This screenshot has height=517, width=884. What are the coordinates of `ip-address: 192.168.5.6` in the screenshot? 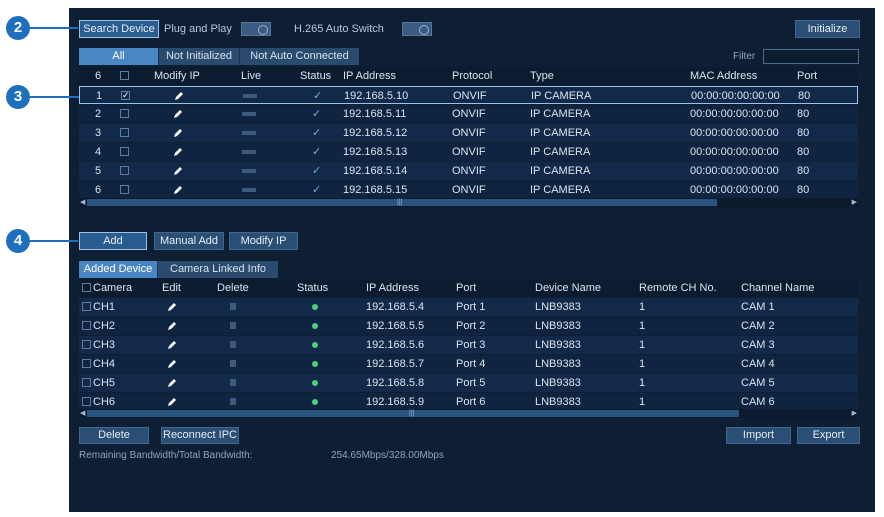 It's located at (395, 345).